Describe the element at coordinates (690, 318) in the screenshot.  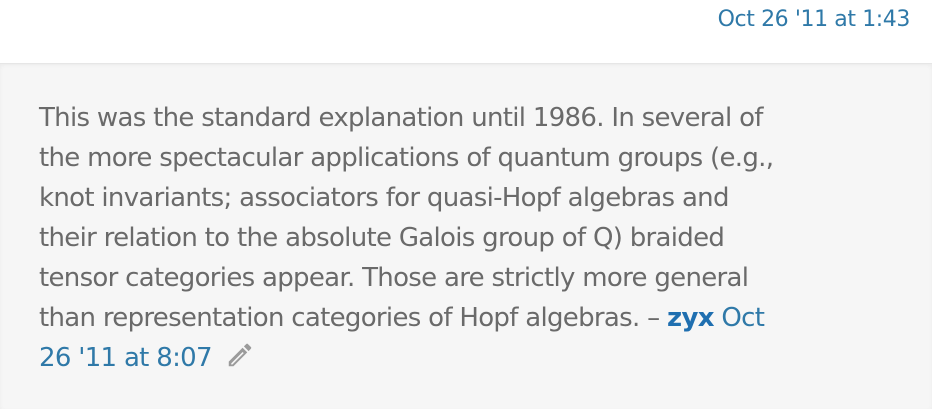
I see `comment-author-link: zyx` at that location.